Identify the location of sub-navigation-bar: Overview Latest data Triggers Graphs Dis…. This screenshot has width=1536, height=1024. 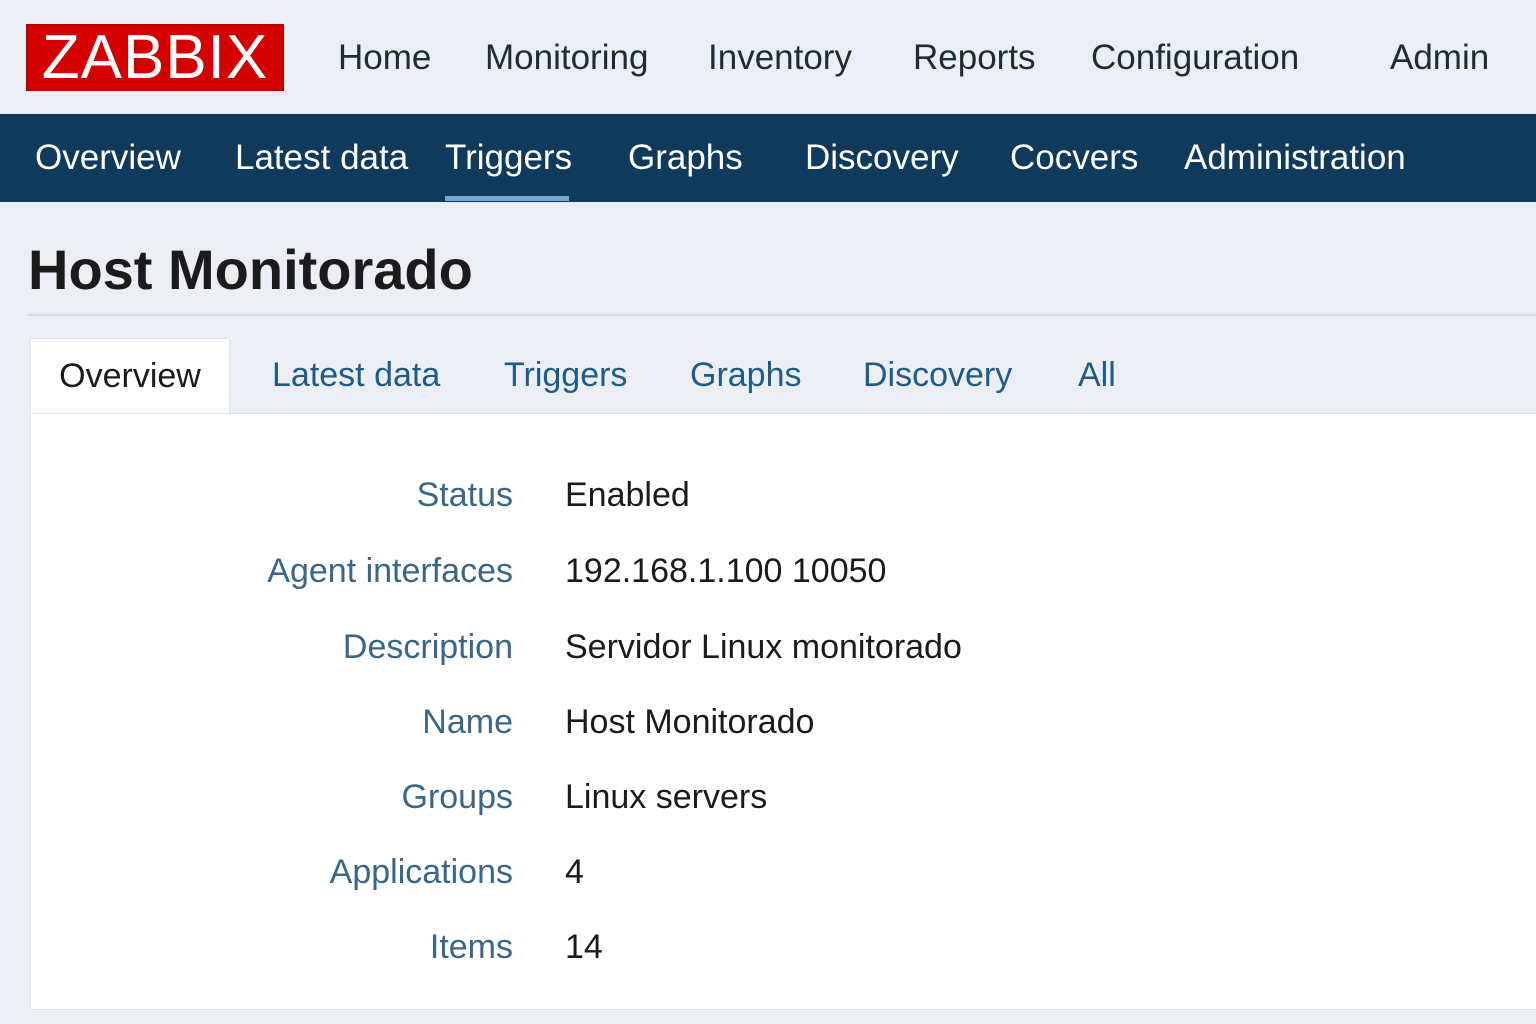
(768, 158).